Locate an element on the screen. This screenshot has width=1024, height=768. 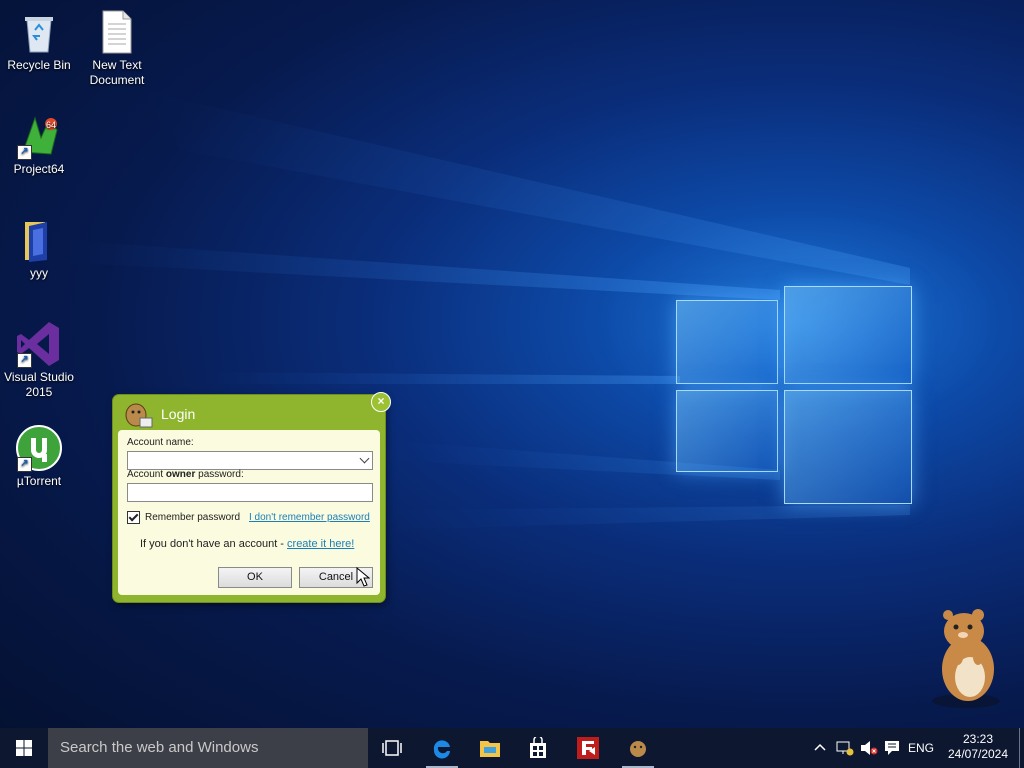
desktop-icon-utorrent: ↗ µTorrent is located at coordinates (39, 456).